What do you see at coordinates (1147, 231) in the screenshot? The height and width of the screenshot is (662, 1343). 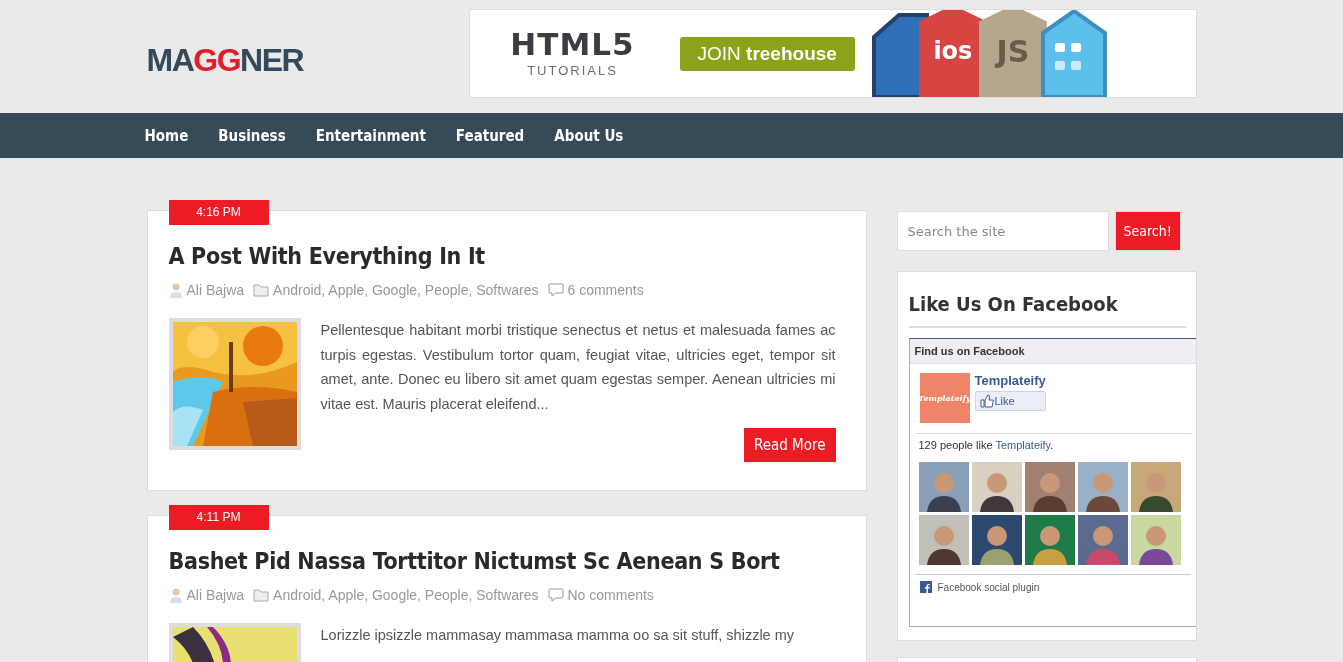 I see `search-button: Search!` at bounding box center [1147, 231].